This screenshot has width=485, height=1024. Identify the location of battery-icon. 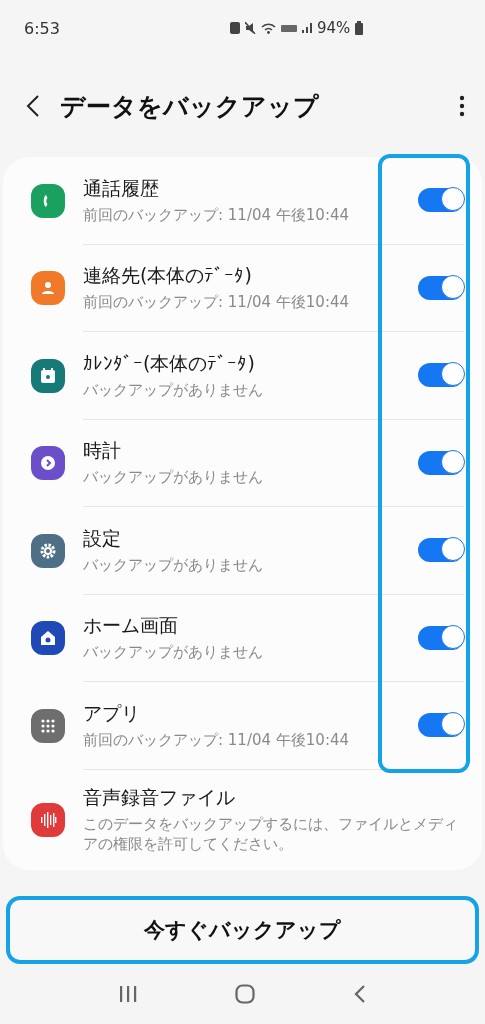
(359, 28).